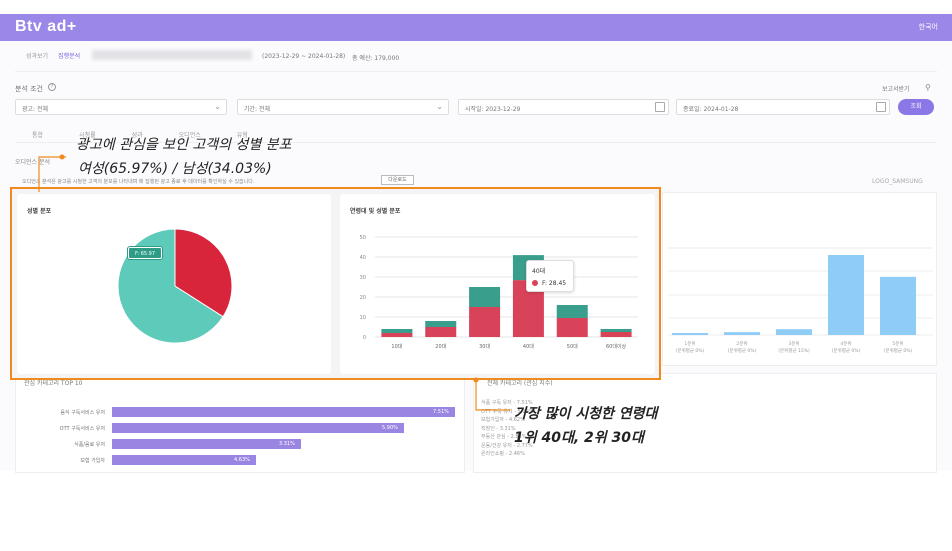 This screenshot has width=952, height=551. I want to click on campaign-period: (2023-12-29 ~ 2024-01-28), so click(304, 56).